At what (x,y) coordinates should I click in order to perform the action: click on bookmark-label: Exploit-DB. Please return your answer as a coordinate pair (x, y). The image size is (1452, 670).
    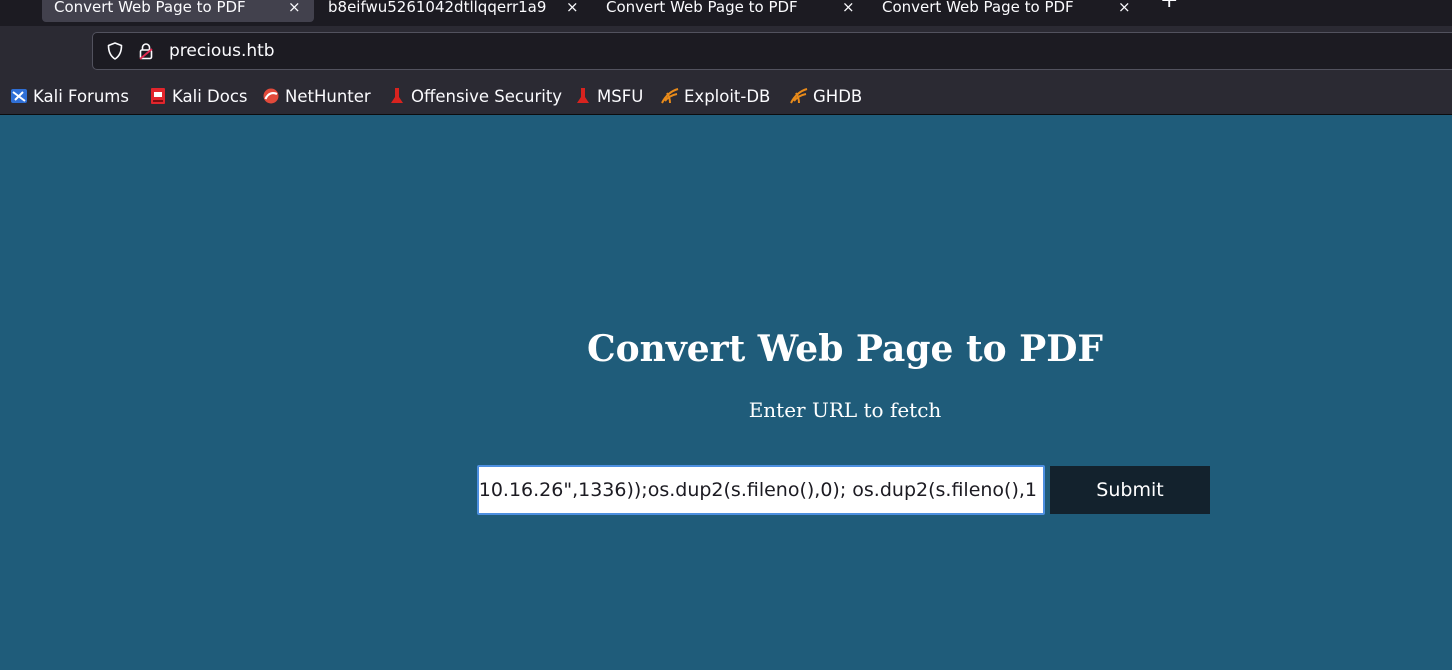
    Looking at the image, I should click on (727, 96).